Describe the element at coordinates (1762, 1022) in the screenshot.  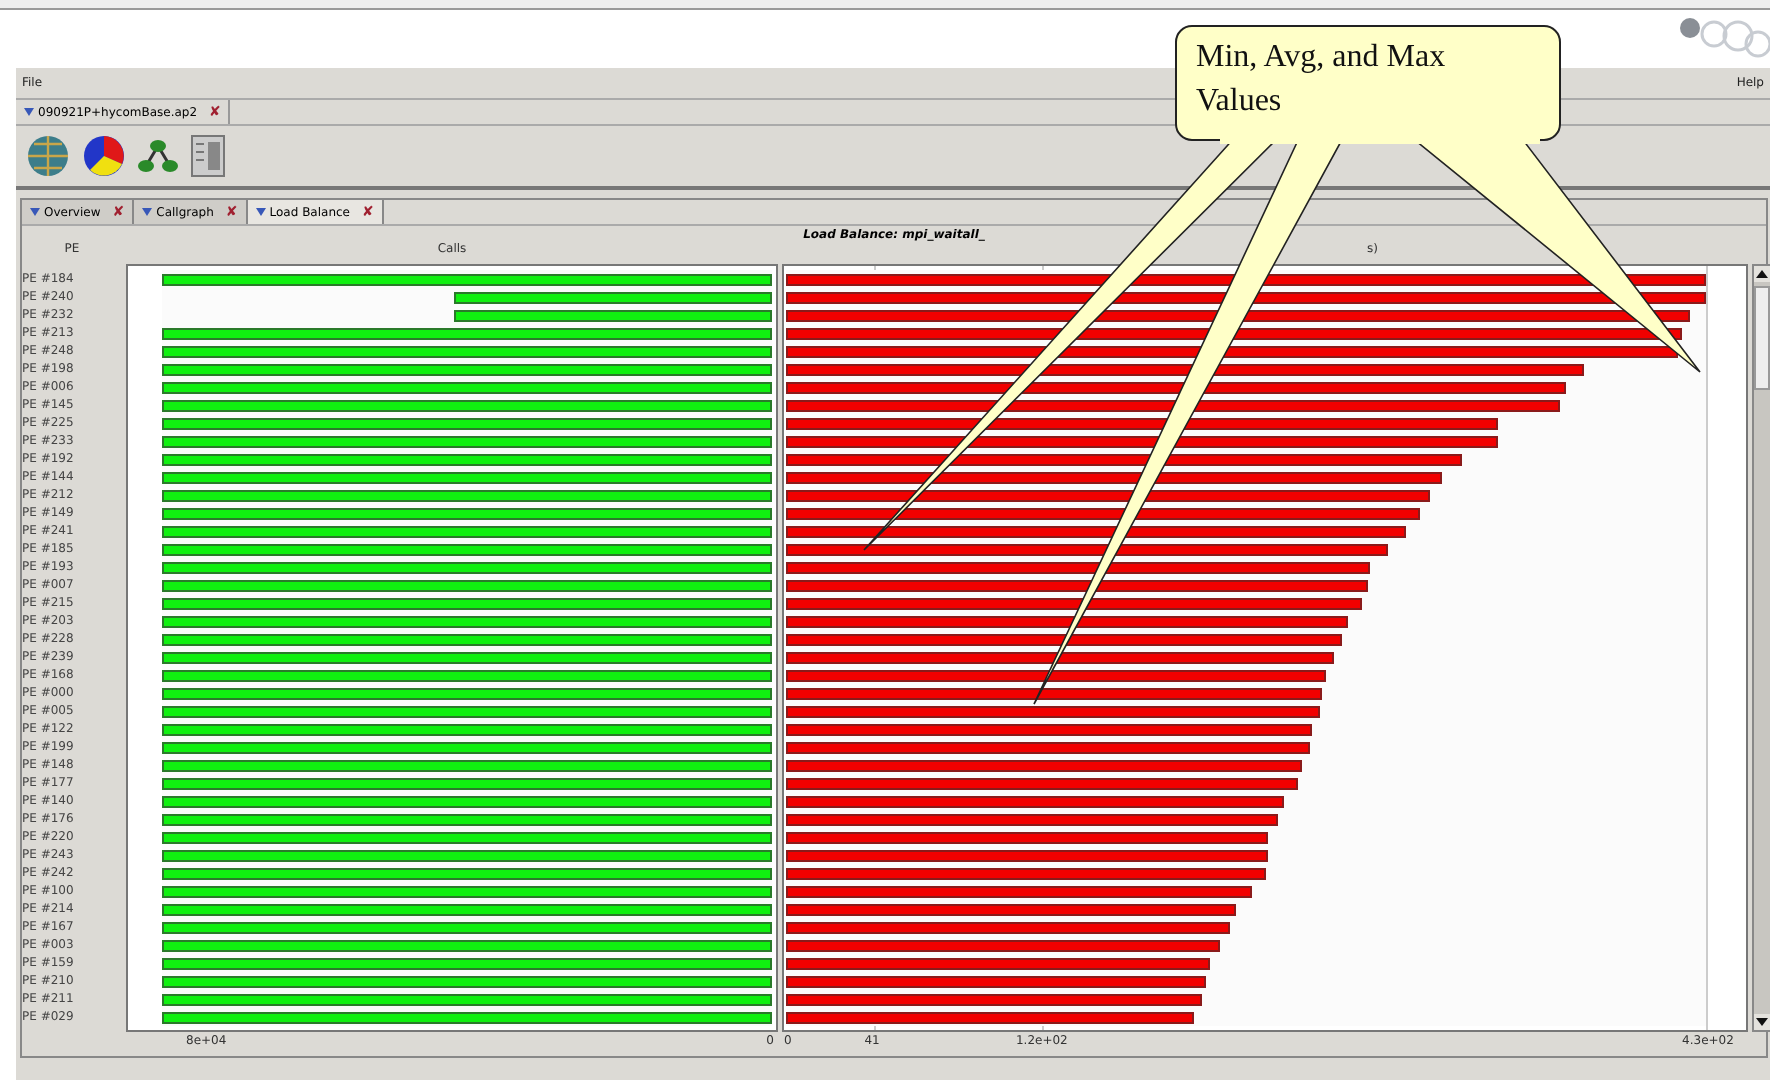
I see `scroll-down-icon` at that location.